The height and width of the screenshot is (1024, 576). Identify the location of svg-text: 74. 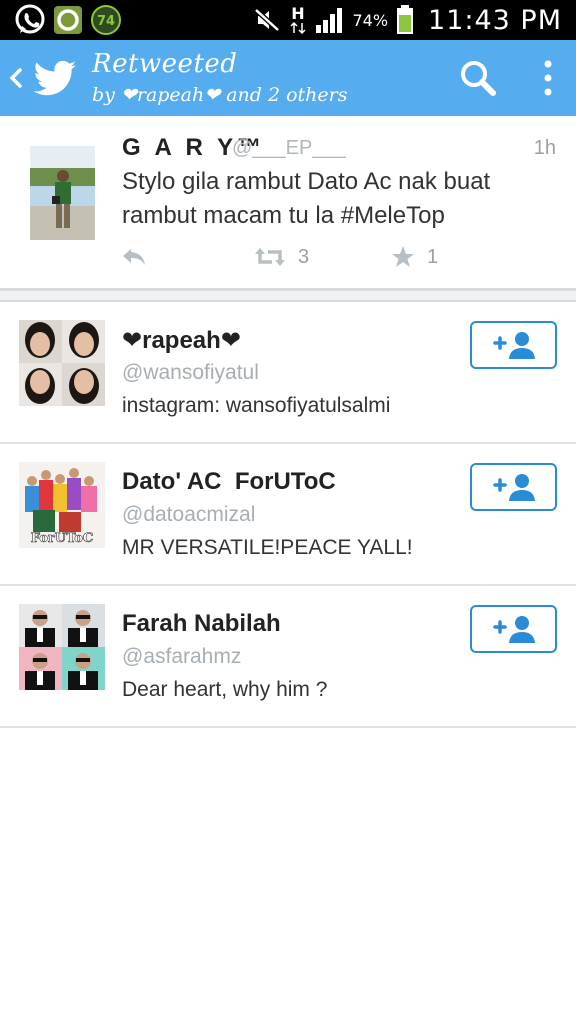
(106, 21).